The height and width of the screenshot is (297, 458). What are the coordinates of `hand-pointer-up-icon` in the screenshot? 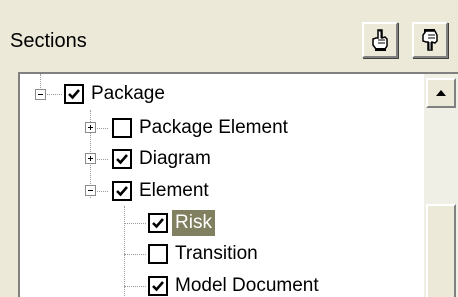 It's located at (380, 40).